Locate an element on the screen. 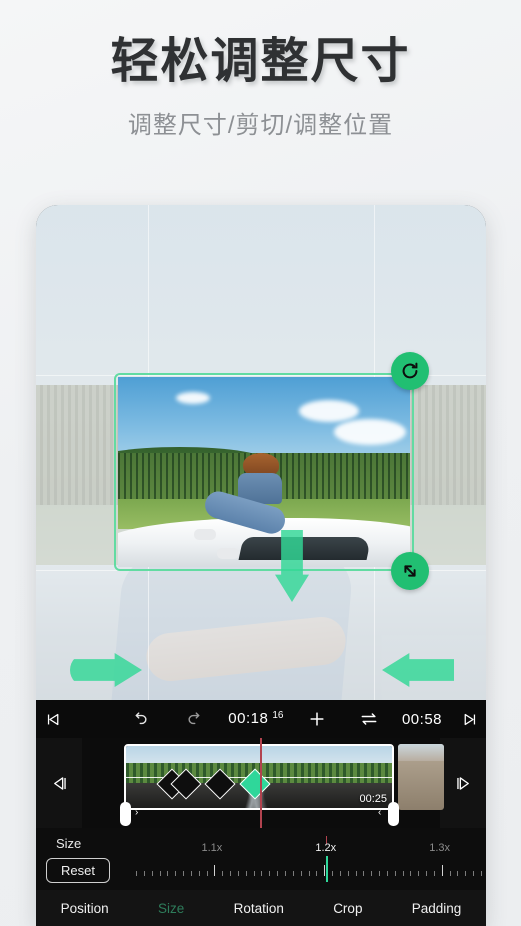  clip2-thumb-sky is located at coordinates (421, 753).